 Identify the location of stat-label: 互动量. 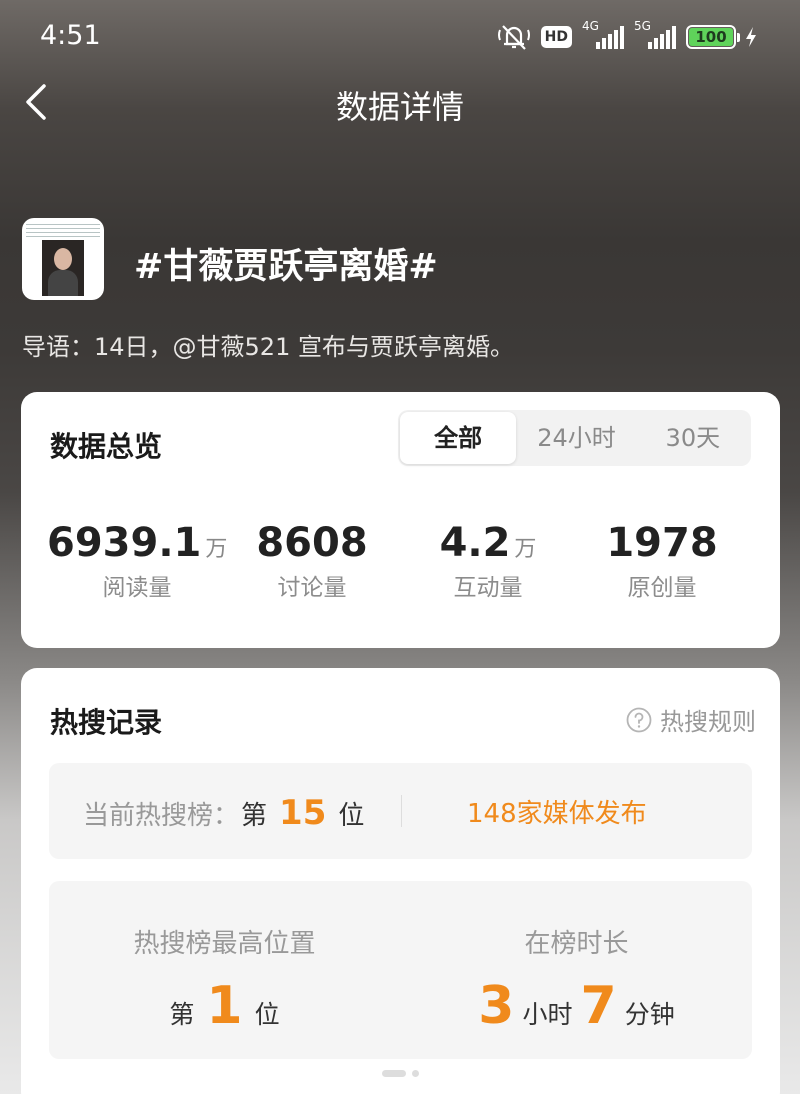
(488, 588).